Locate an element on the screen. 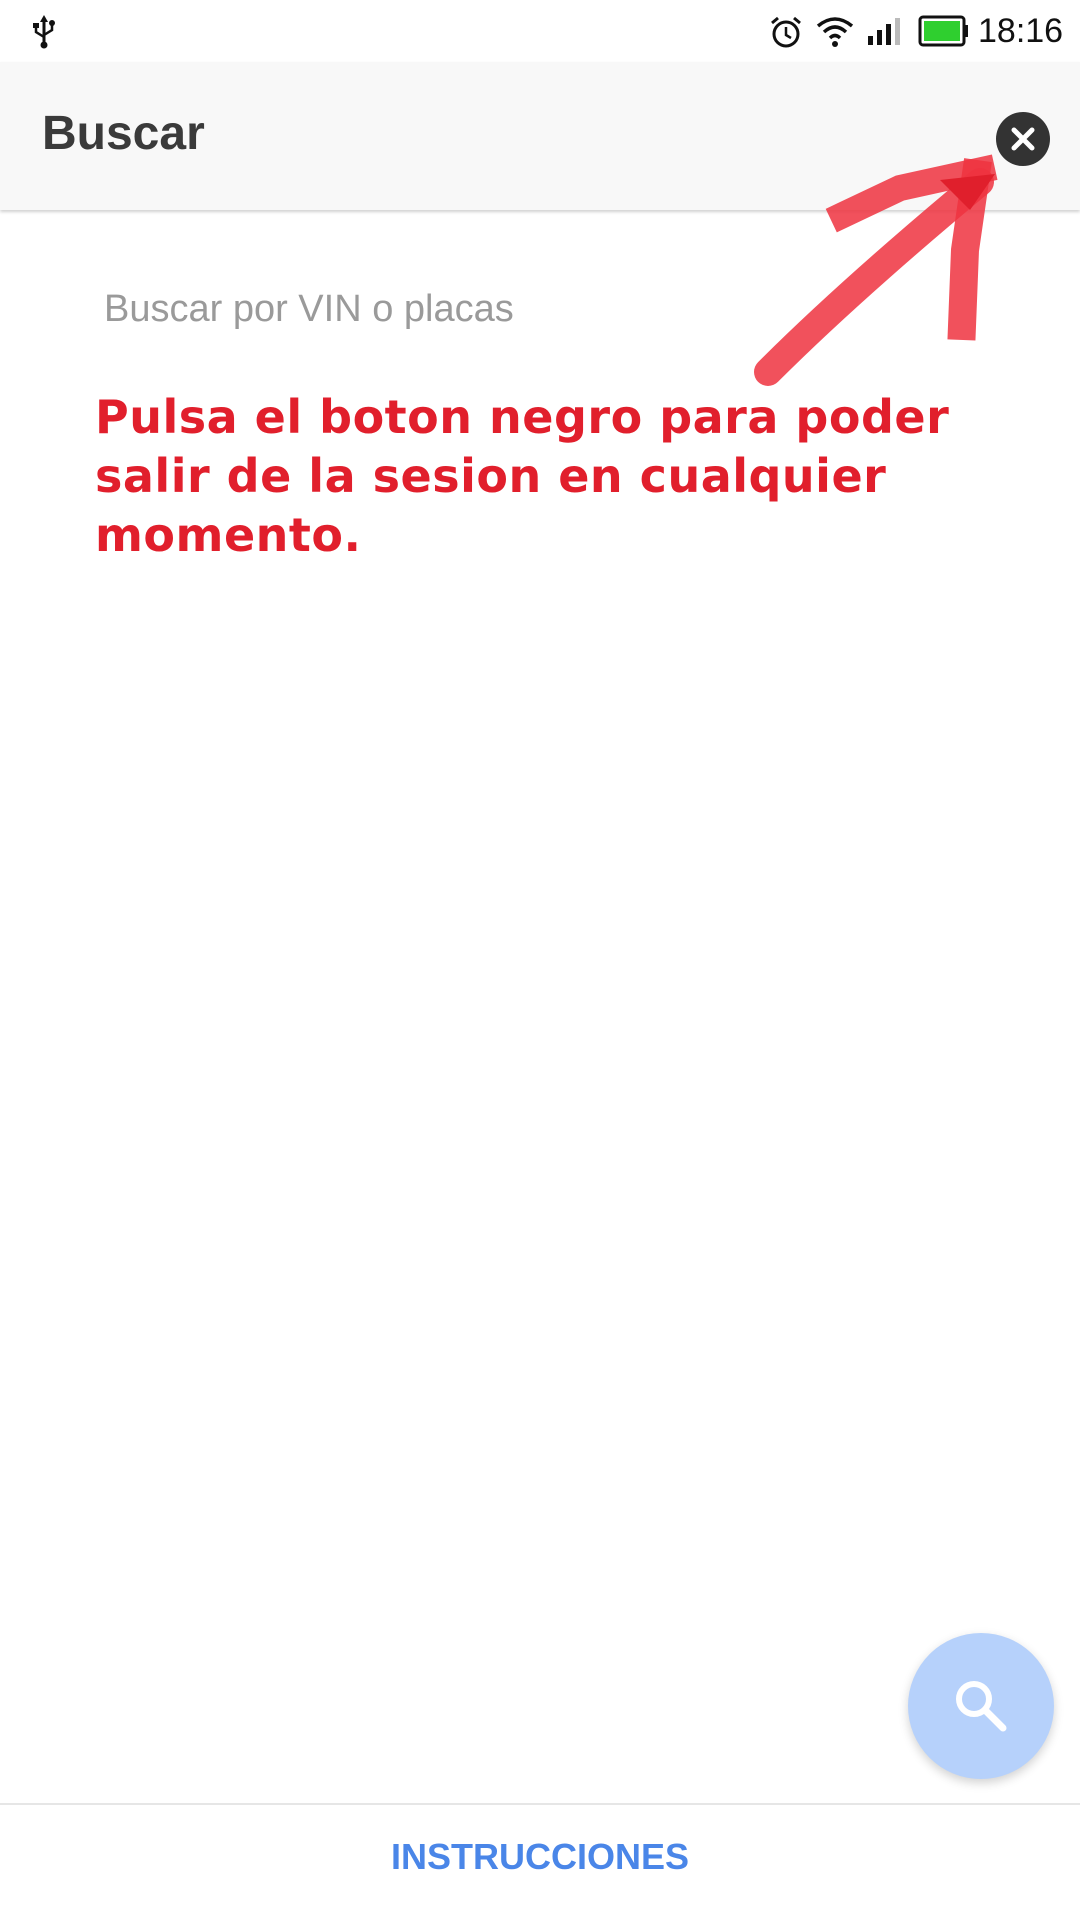 Image resolution: width=1080 pixels, height=1920 pixels. signal-icon is located at coordinates (884, 31).